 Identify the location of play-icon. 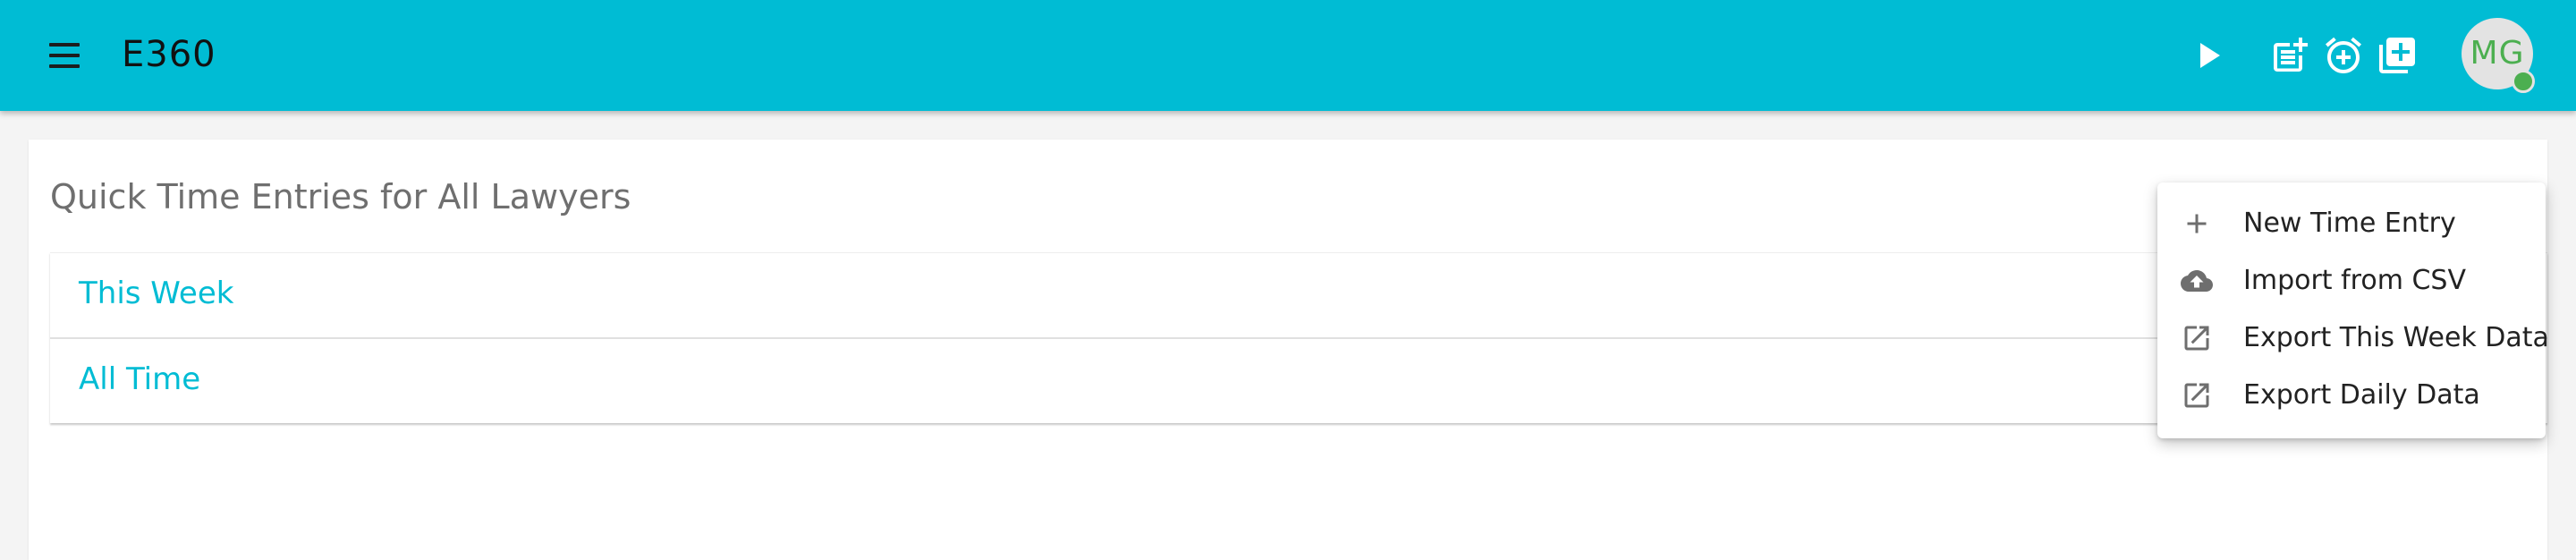
(2207, 55).